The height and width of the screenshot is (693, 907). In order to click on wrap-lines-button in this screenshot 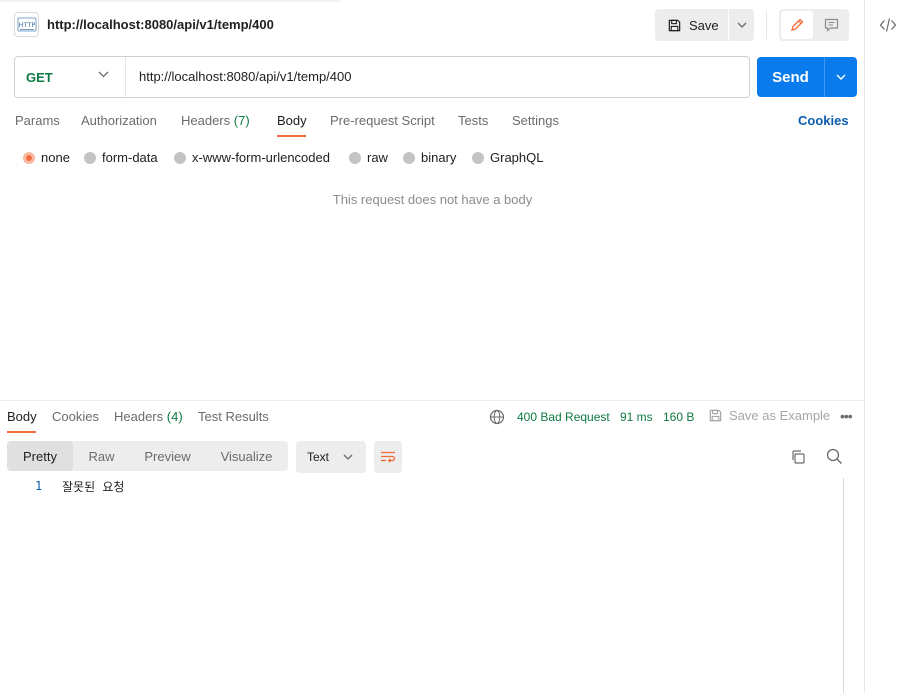, I will do `click(388, 457)`.